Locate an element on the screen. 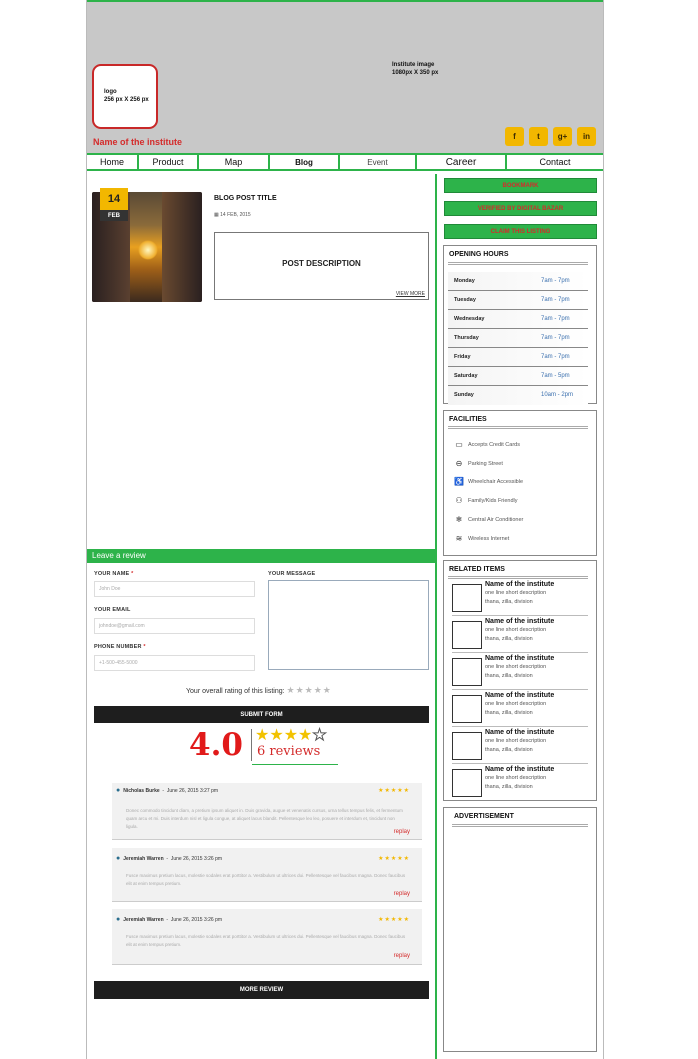  snowflake-icon: ❄ is located at coordinates (459, 519).